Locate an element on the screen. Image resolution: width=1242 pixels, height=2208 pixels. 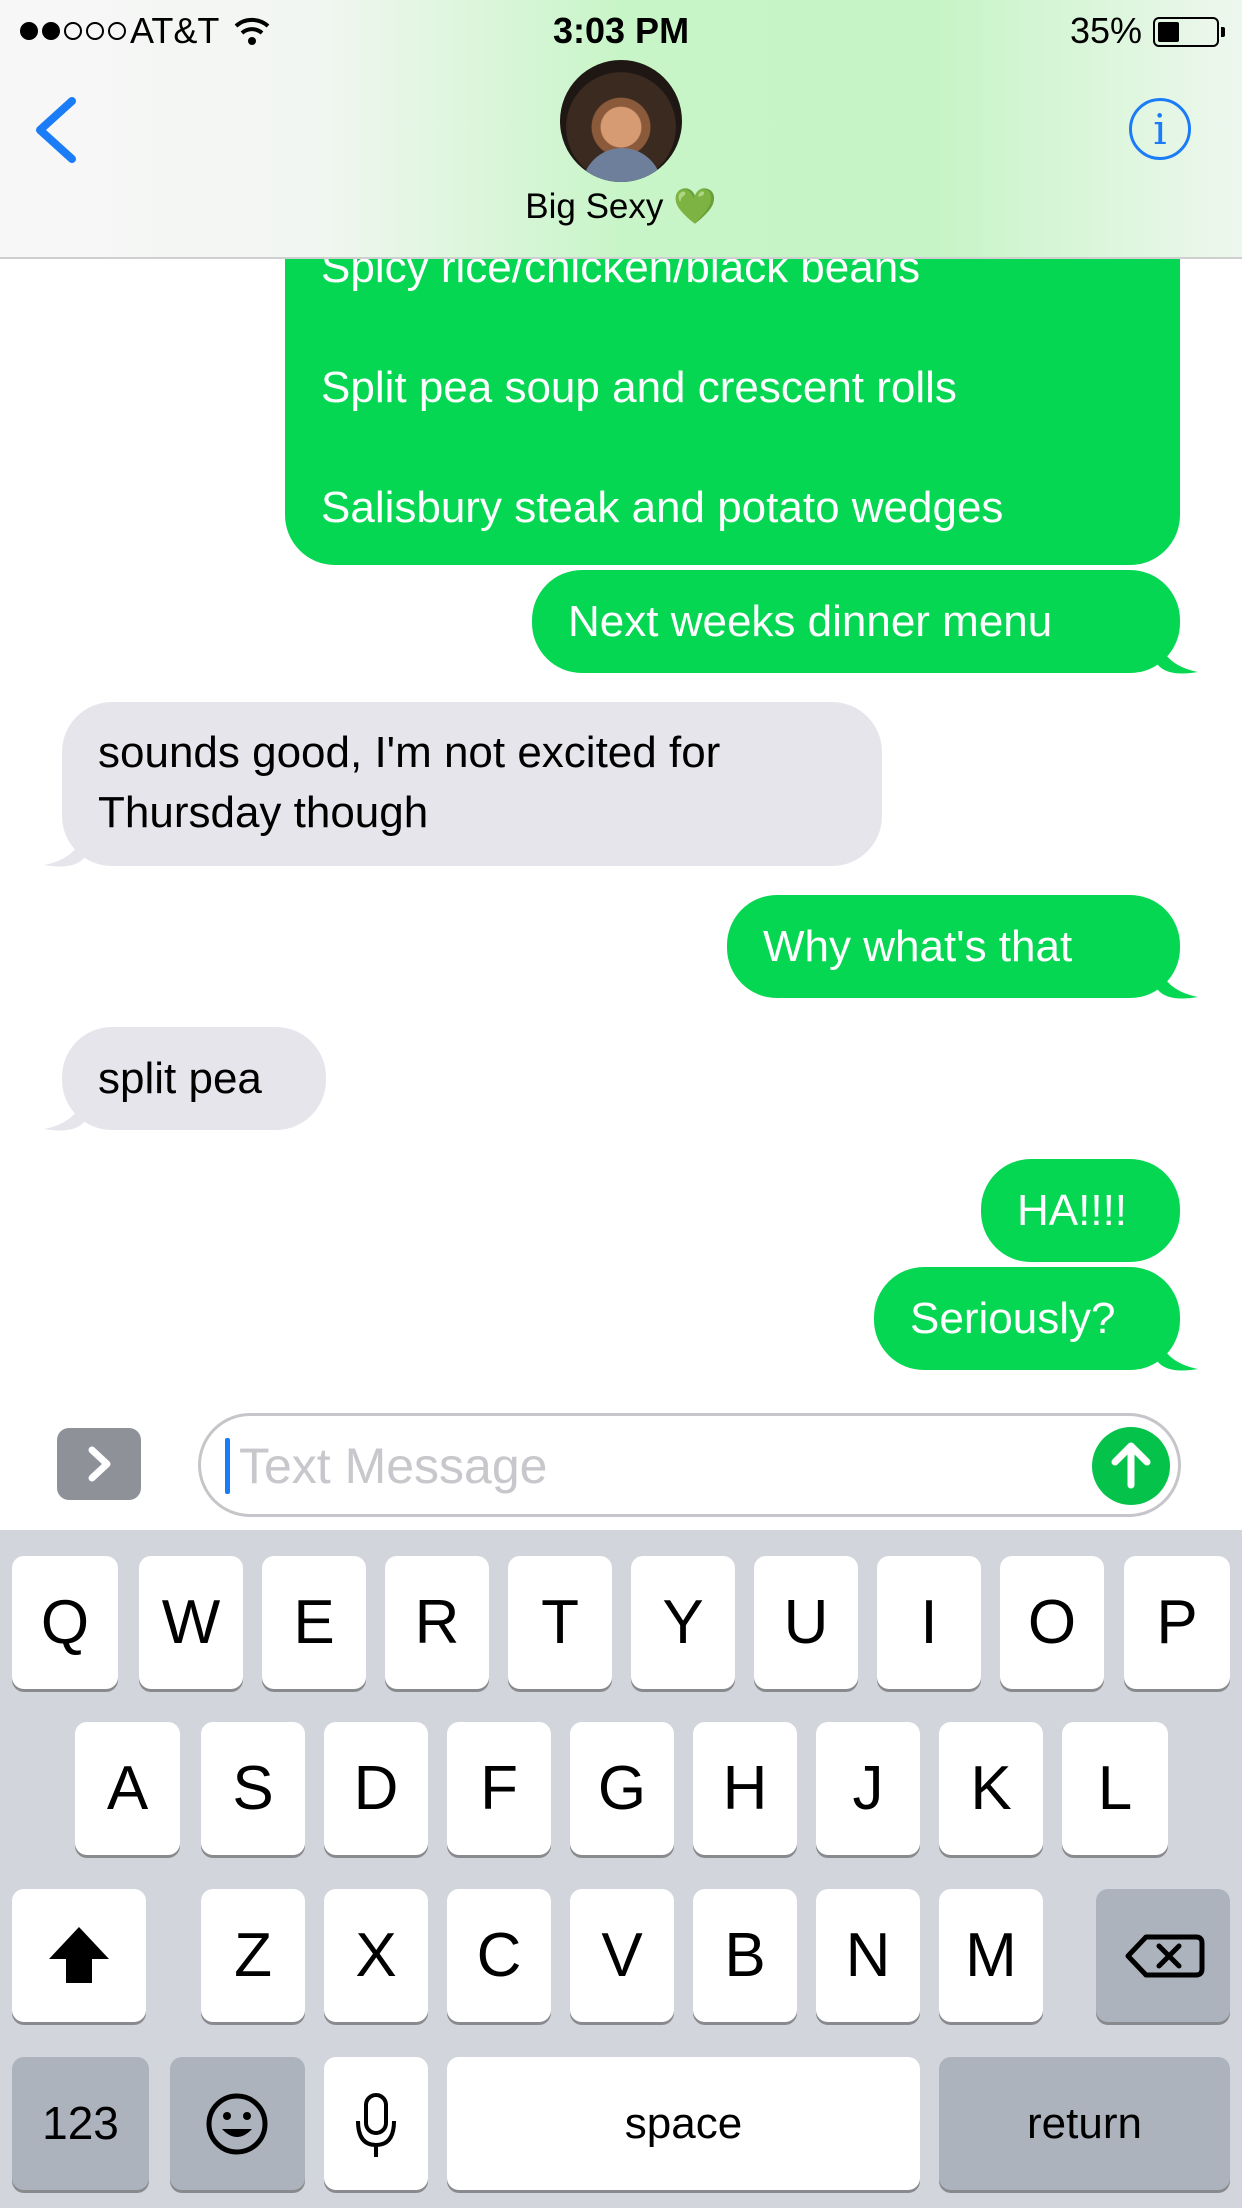
carrier-label: AT&T is located at coordinates (175, 30).